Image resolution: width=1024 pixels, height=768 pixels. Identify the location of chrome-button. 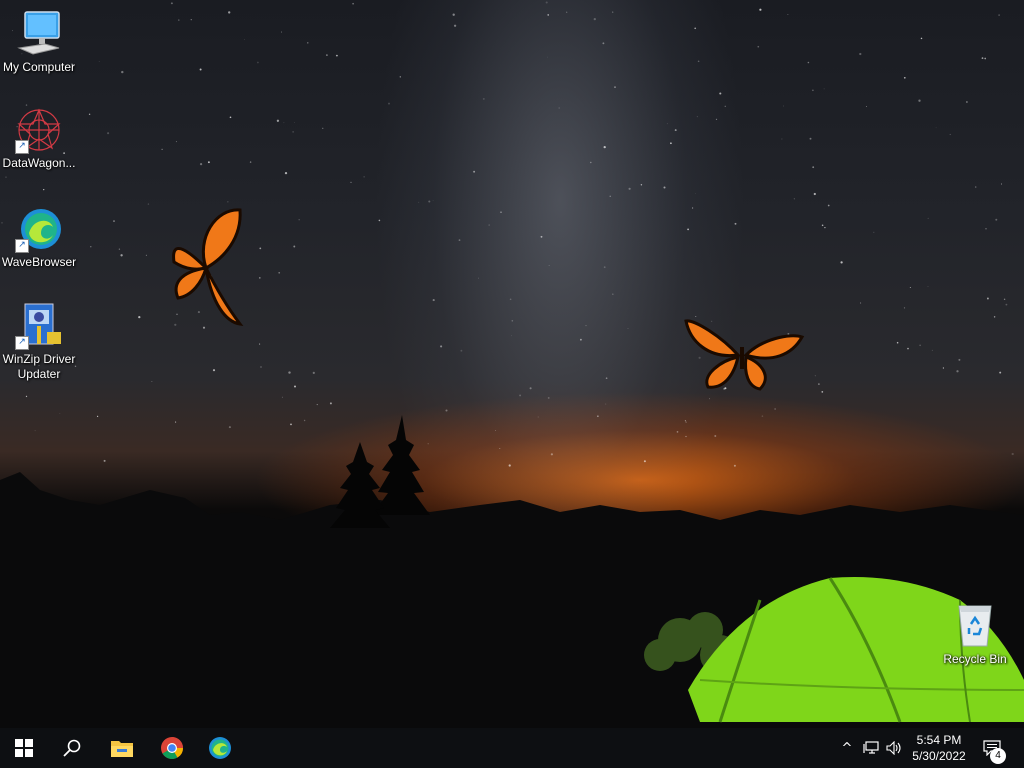
(172, 748).